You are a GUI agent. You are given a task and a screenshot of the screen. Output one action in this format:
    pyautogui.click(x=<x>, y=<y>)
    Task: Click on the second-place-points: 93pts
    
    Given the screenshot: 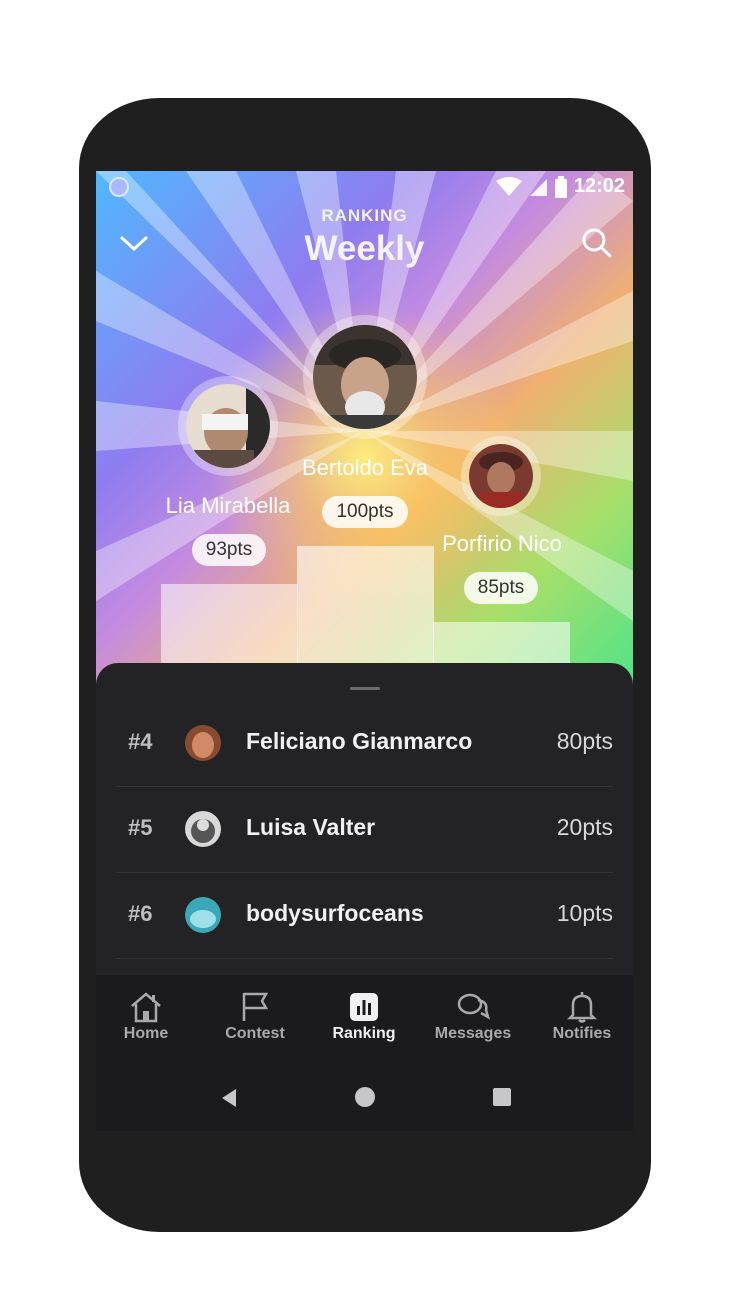 What is the action you would take?
    pyautogui.click(x=229, y=550)
    